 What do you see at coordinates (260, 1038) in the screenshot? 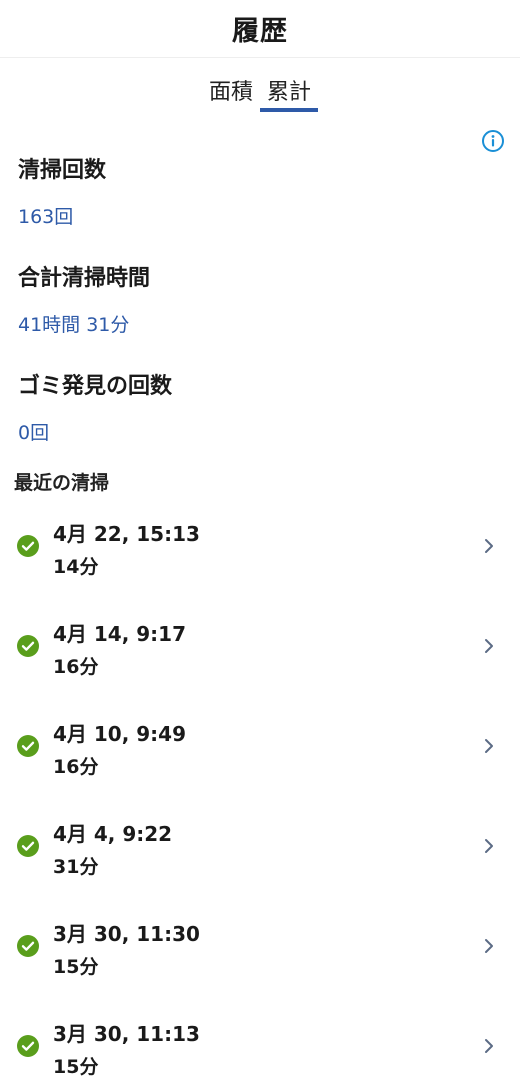
I see `list-item: 3月 30, 11:13 15分` at bounding box center [260, 1038].